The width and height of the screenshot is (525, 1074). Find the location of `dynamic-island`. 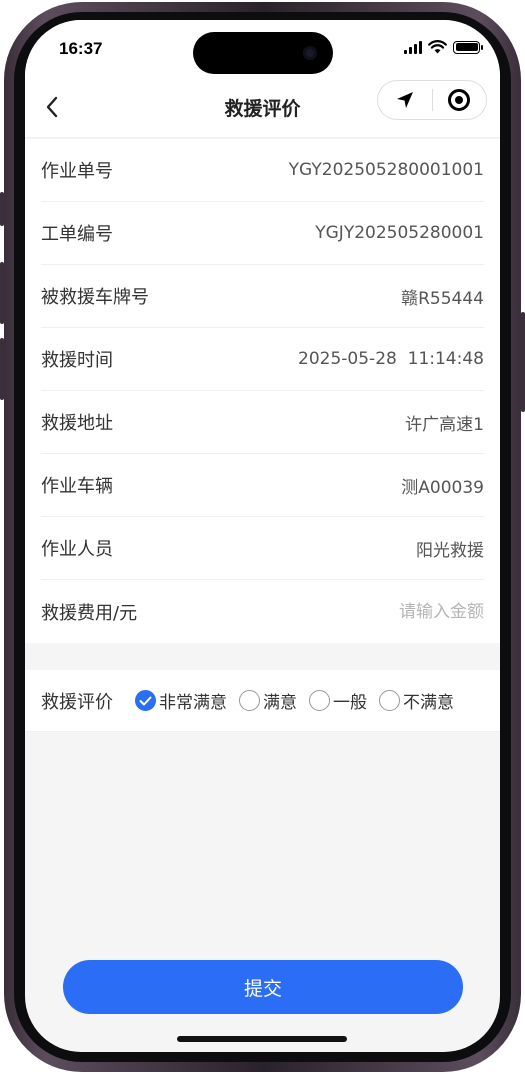

dynamic-island is located at coordinates (263, 53).